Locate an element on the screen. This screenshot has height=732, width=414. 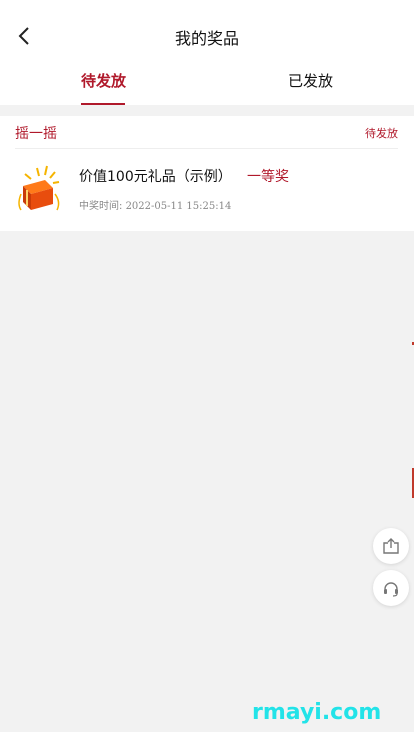
prize-time-value: 2022-05-11 15:25:14 is located at coordinates (178, 206).